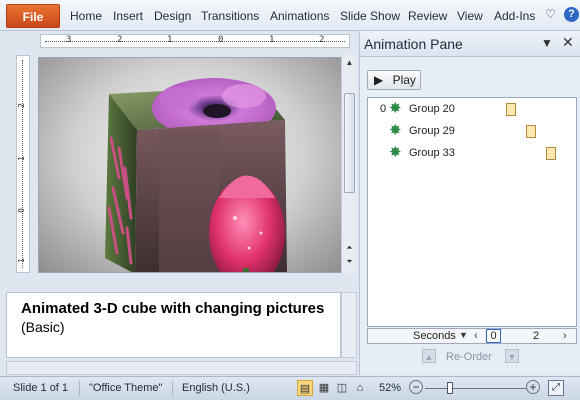 The width and height of the screenshot is (580, 400). I want to click on notes-subtitle: (Basic), so click(43, 327).